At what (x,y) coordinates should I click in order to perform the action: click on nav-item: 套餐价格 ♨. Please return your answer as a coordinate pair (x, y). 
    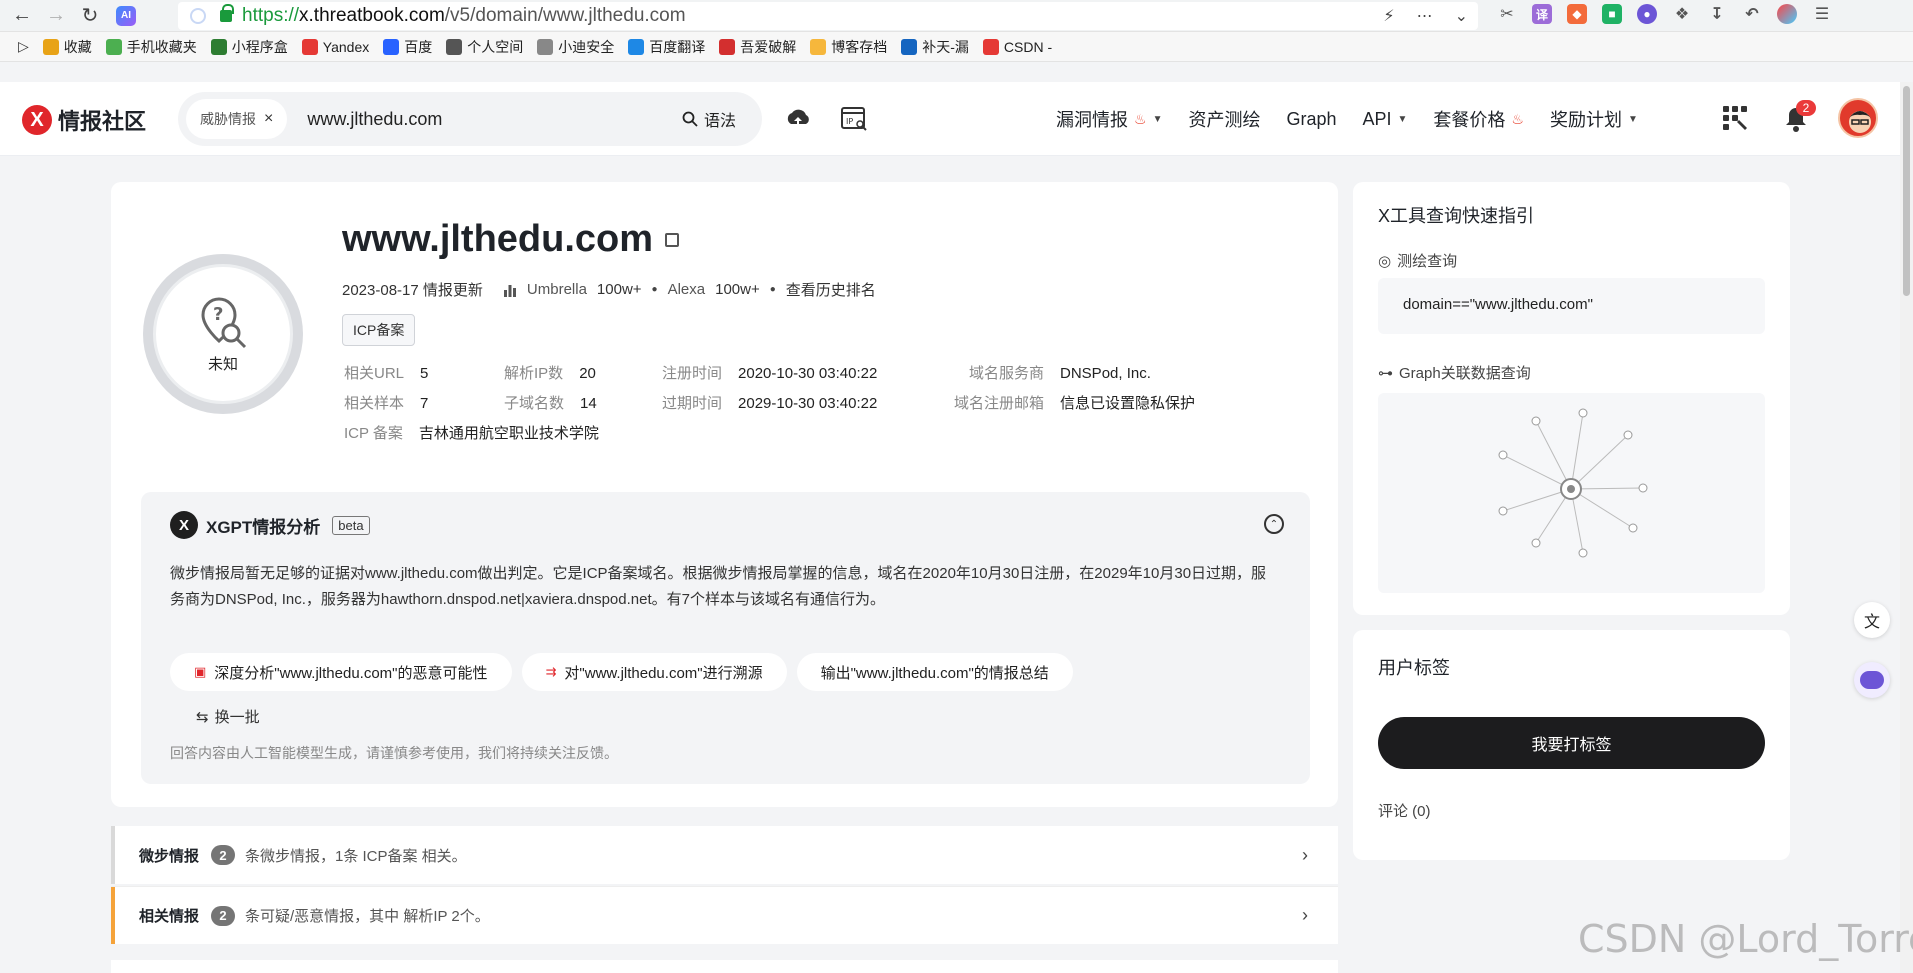
    Looking at the image, I should click on (1478, 119).